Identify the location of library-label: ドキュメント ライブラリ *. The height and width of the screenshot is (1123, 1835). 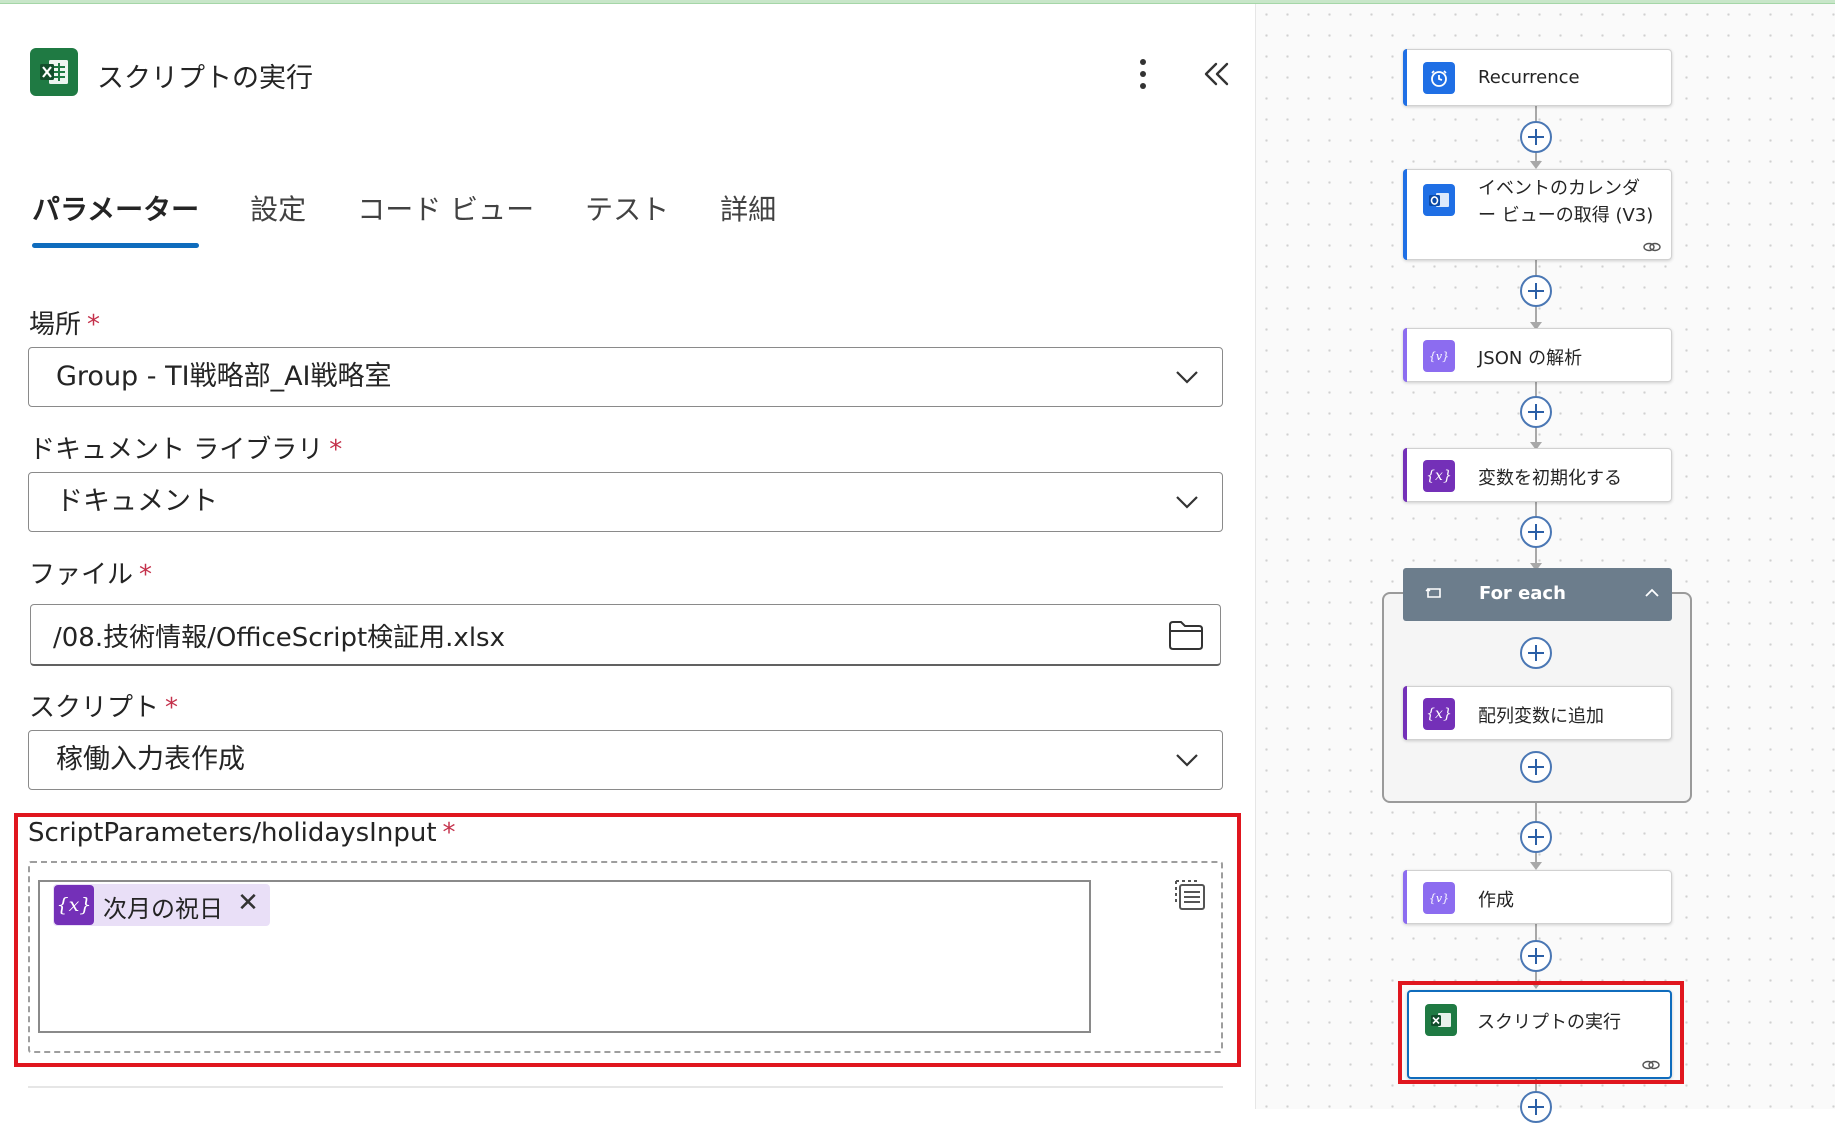
(185, 447).